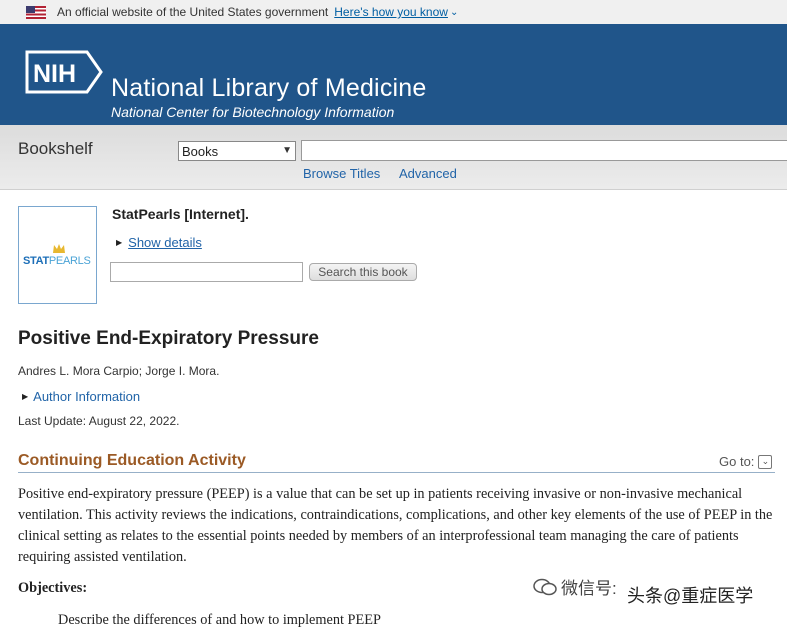  Describe the element at coordinates (132, 460) in the screenshot. I see `section-heading: Continuing Education Activity` at that location.